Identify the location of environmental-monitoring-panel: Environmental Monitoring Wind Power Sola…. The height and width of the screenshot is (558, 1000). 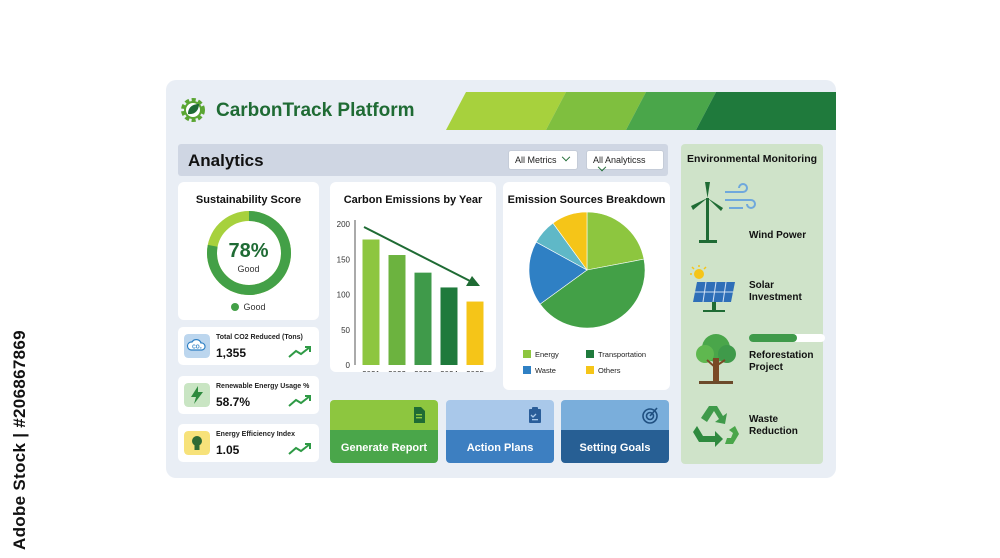
(753, 304).